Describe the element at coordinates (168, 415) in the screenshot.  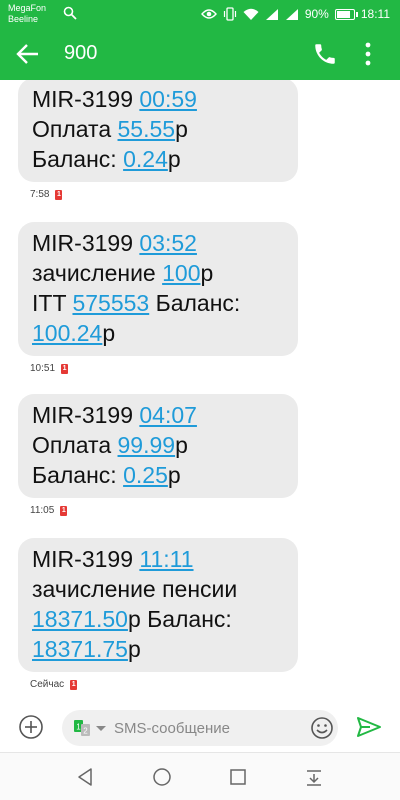
I see `message-link: 04:07` at that location.